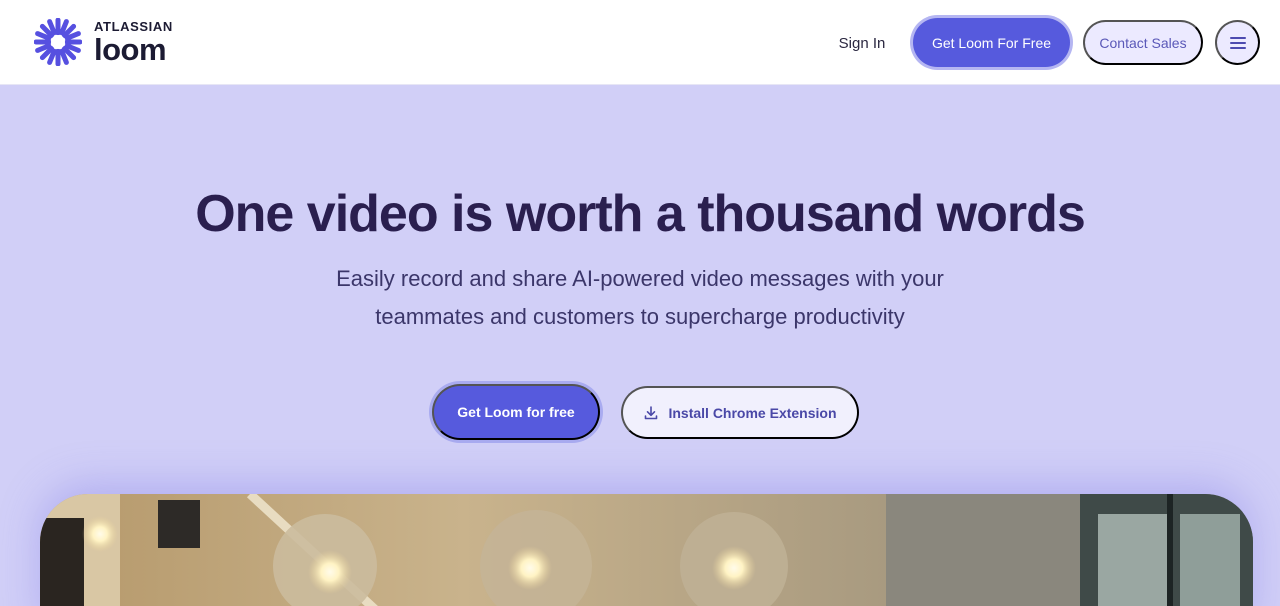 The height and width of the screenshot is (606, 1280). I want to click on logo-wordmark: ATLASSIAN loom, so click(133, 42).